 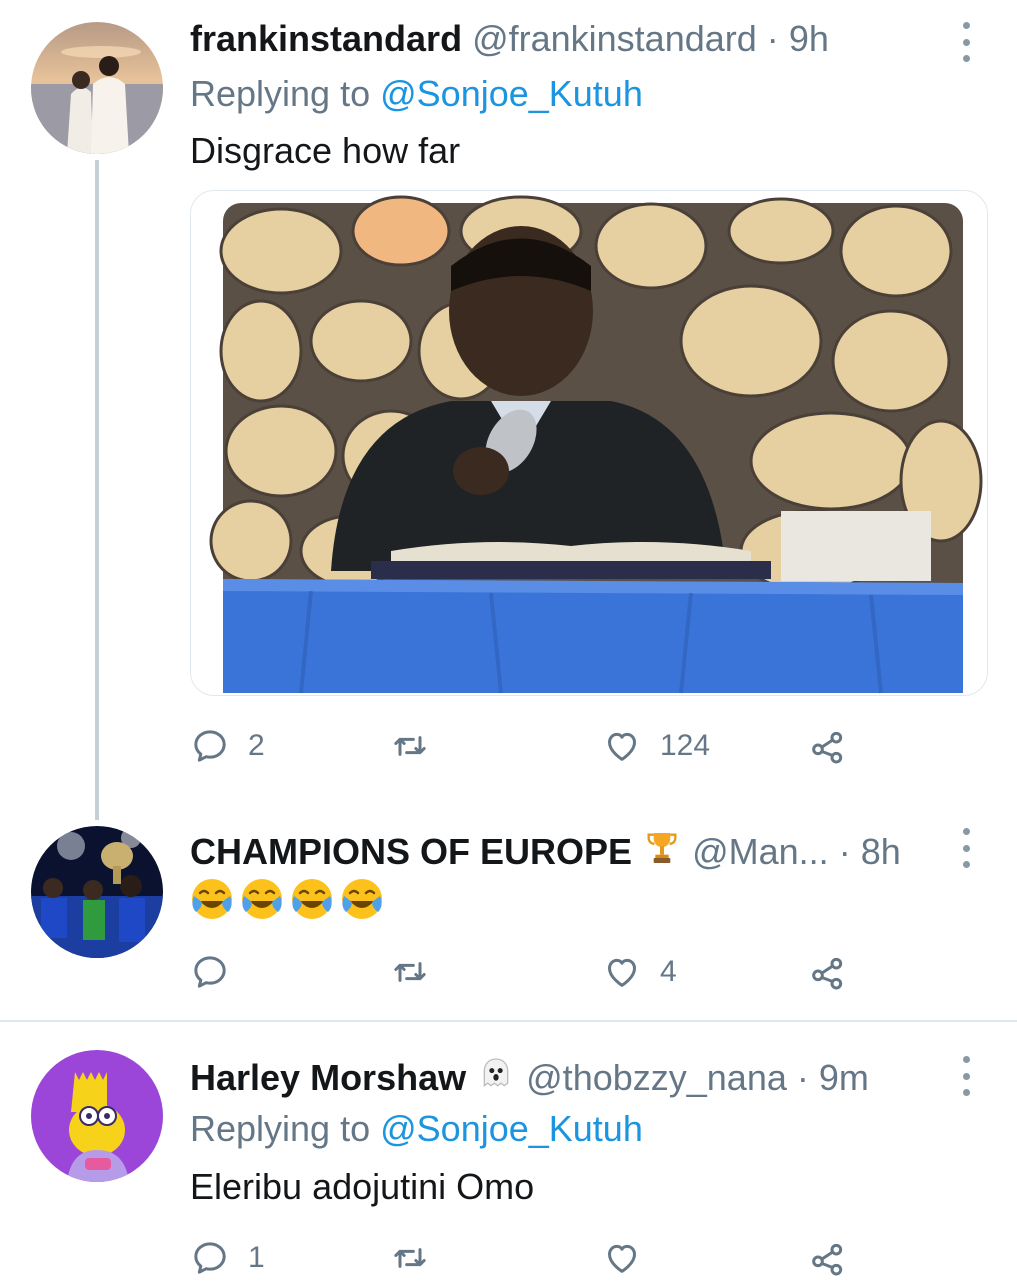 What do you see at coordinates (639, 972) in the screenshot?
I see `like-button: 4` at bounding box center [639, 972].